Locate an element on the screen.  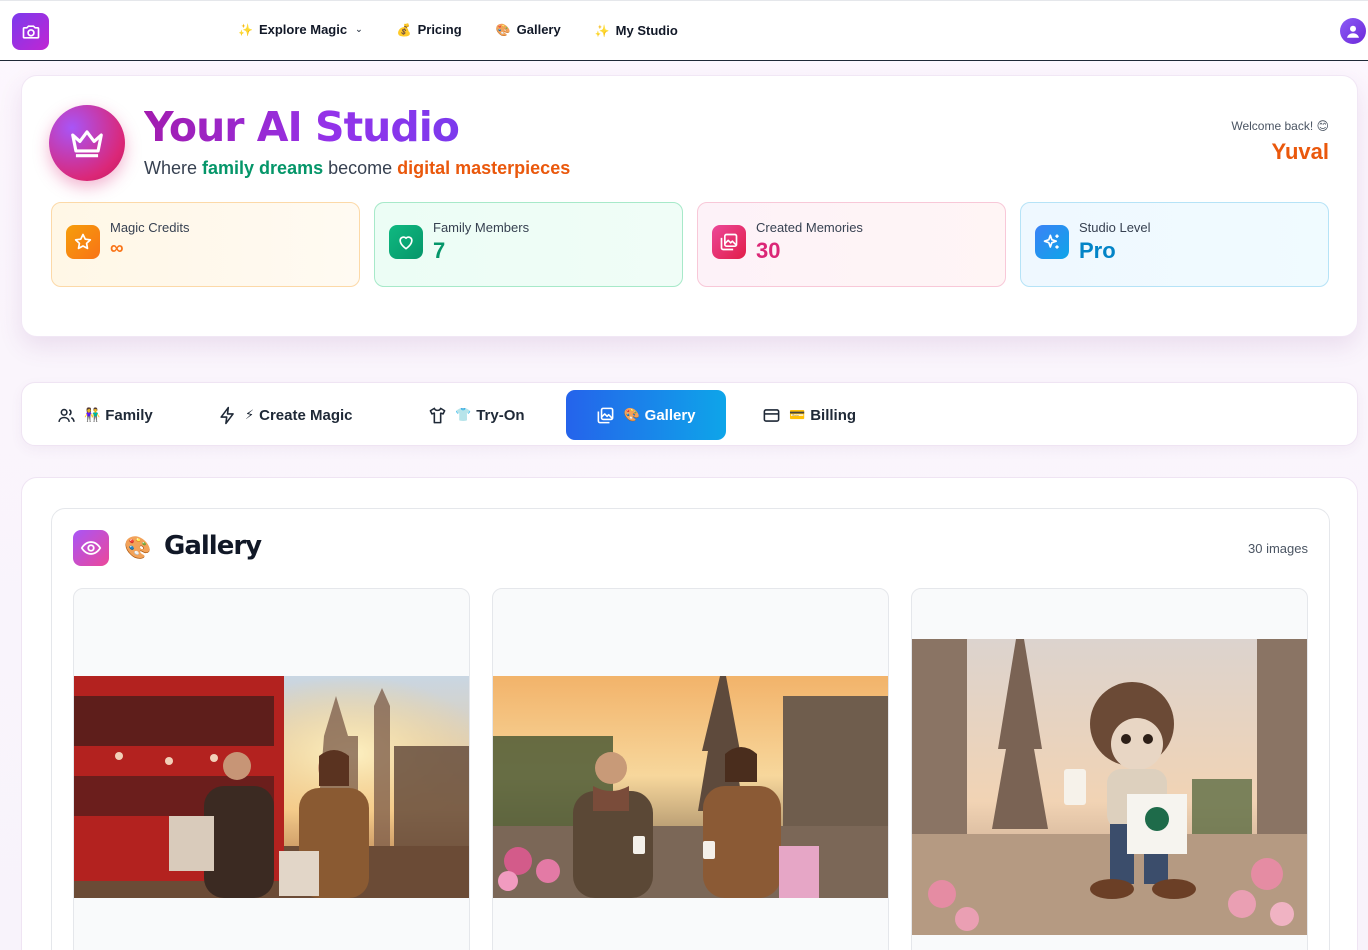
stat-label: Magic Credits is located at coordinates (150, 227).